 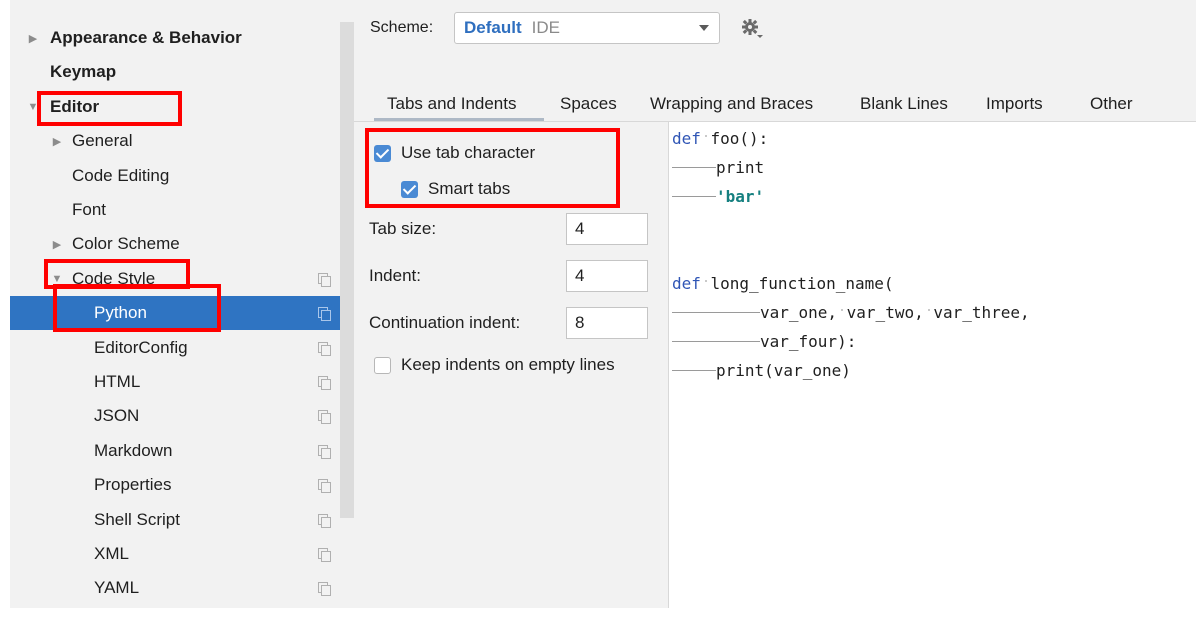 I want to click on tree-item-label: EditorConfig, so click(x=141, y=347).